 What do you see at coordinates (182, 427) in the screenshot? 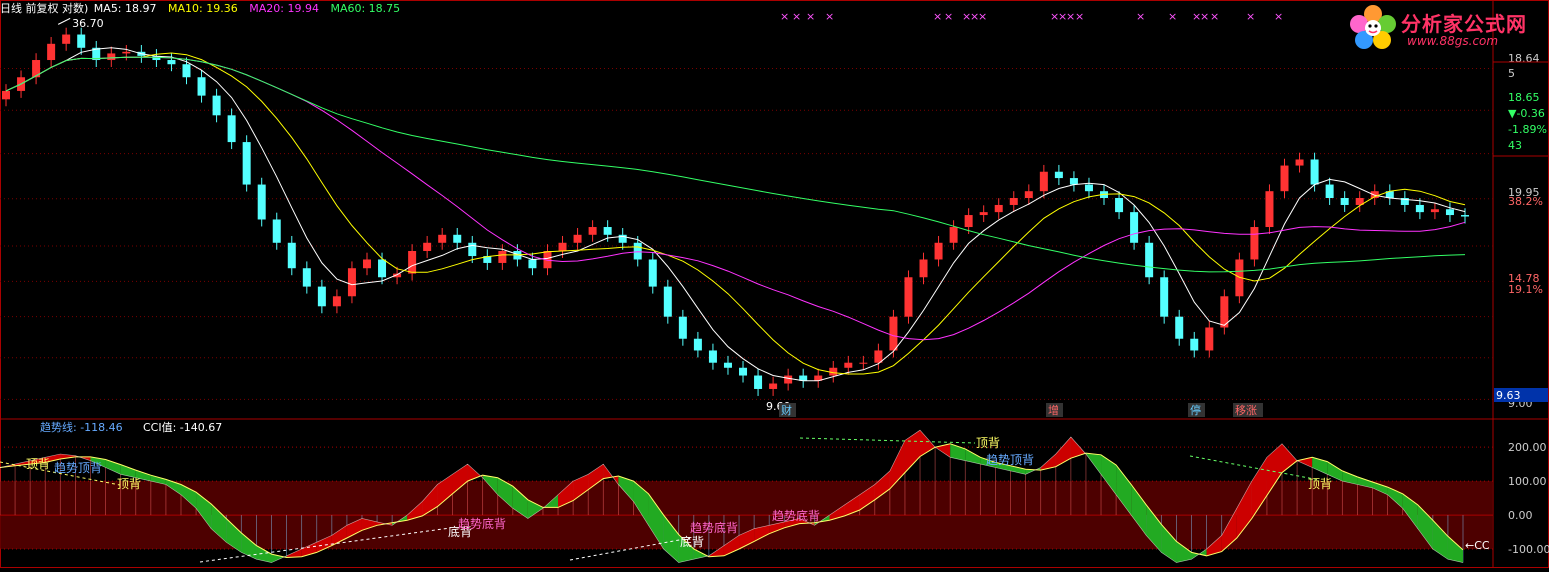
I see `cci-value-label: CCI值: -140.67` at bounding box center [182, 427].